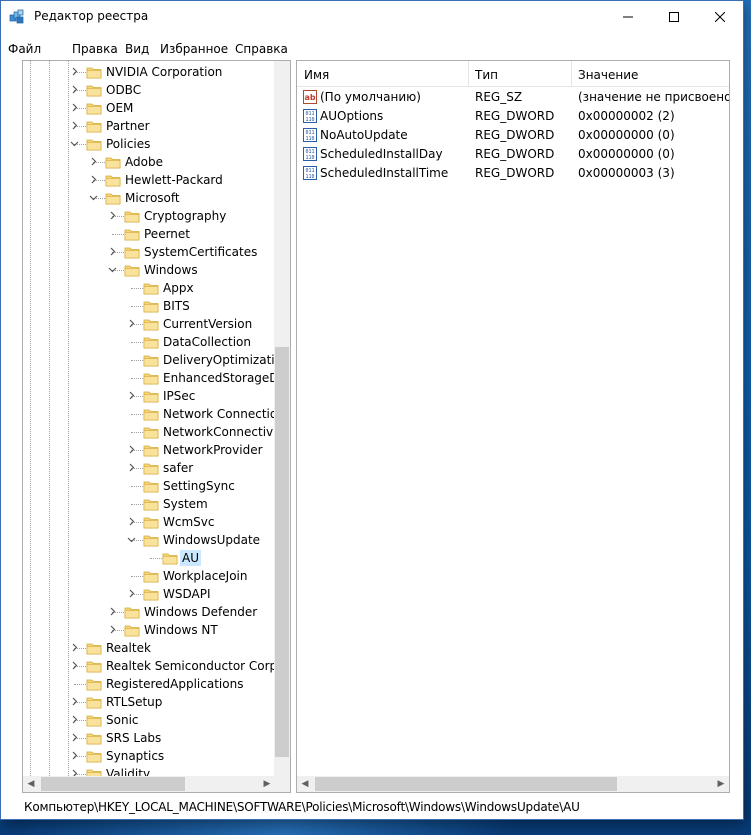  What do you see at coordinates (466, 784) in the screenshot?
I see `list-horizontal-scroll-thumb` at bounding box center [466, 784].